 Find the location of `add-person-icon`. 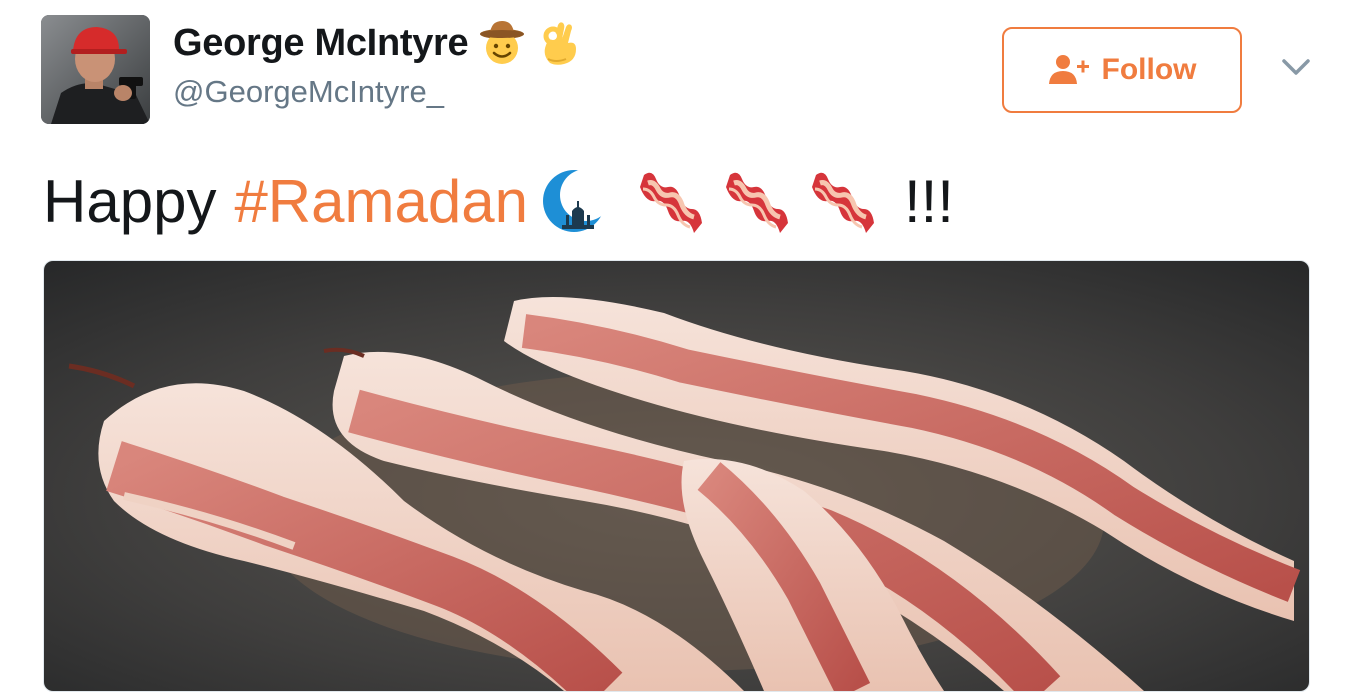

add-person-icon is located at coordinates (1069, 70).